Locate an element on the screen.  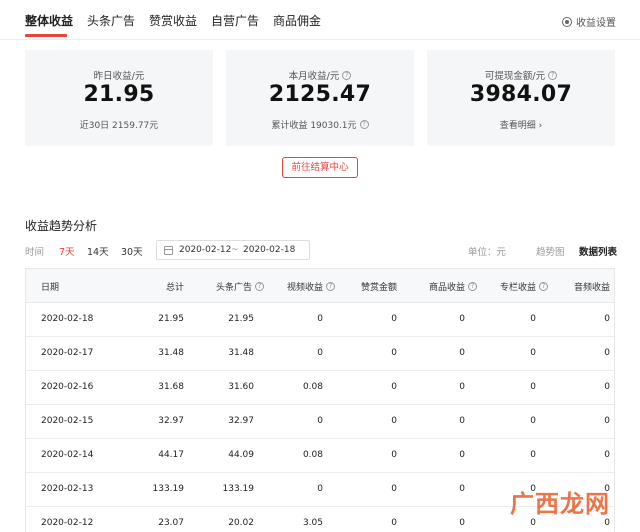
revenue-settings-link: 收益设置 is located at coordinates (589, 21).